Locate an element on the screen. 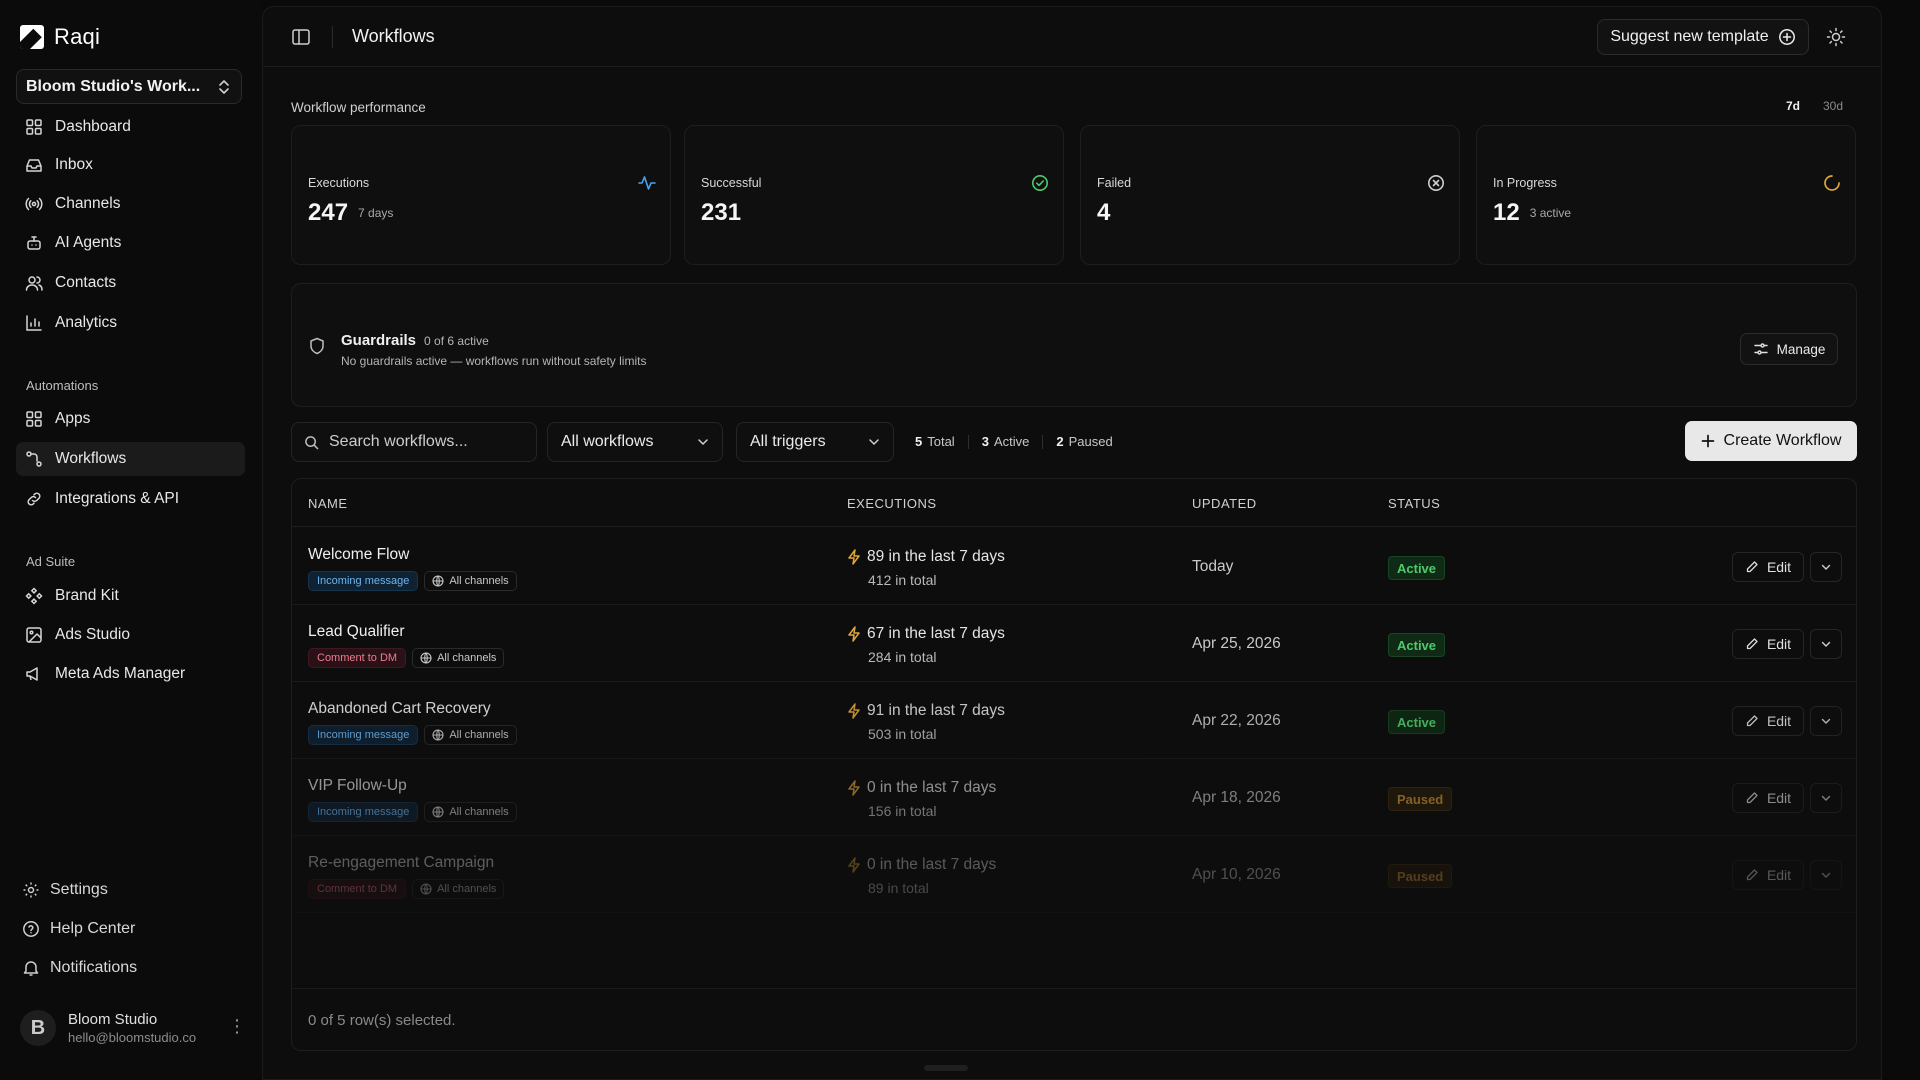 The image size is (1920, 1080). create-workflow-button: Create Workflow is located at coordinates (1771, 441).